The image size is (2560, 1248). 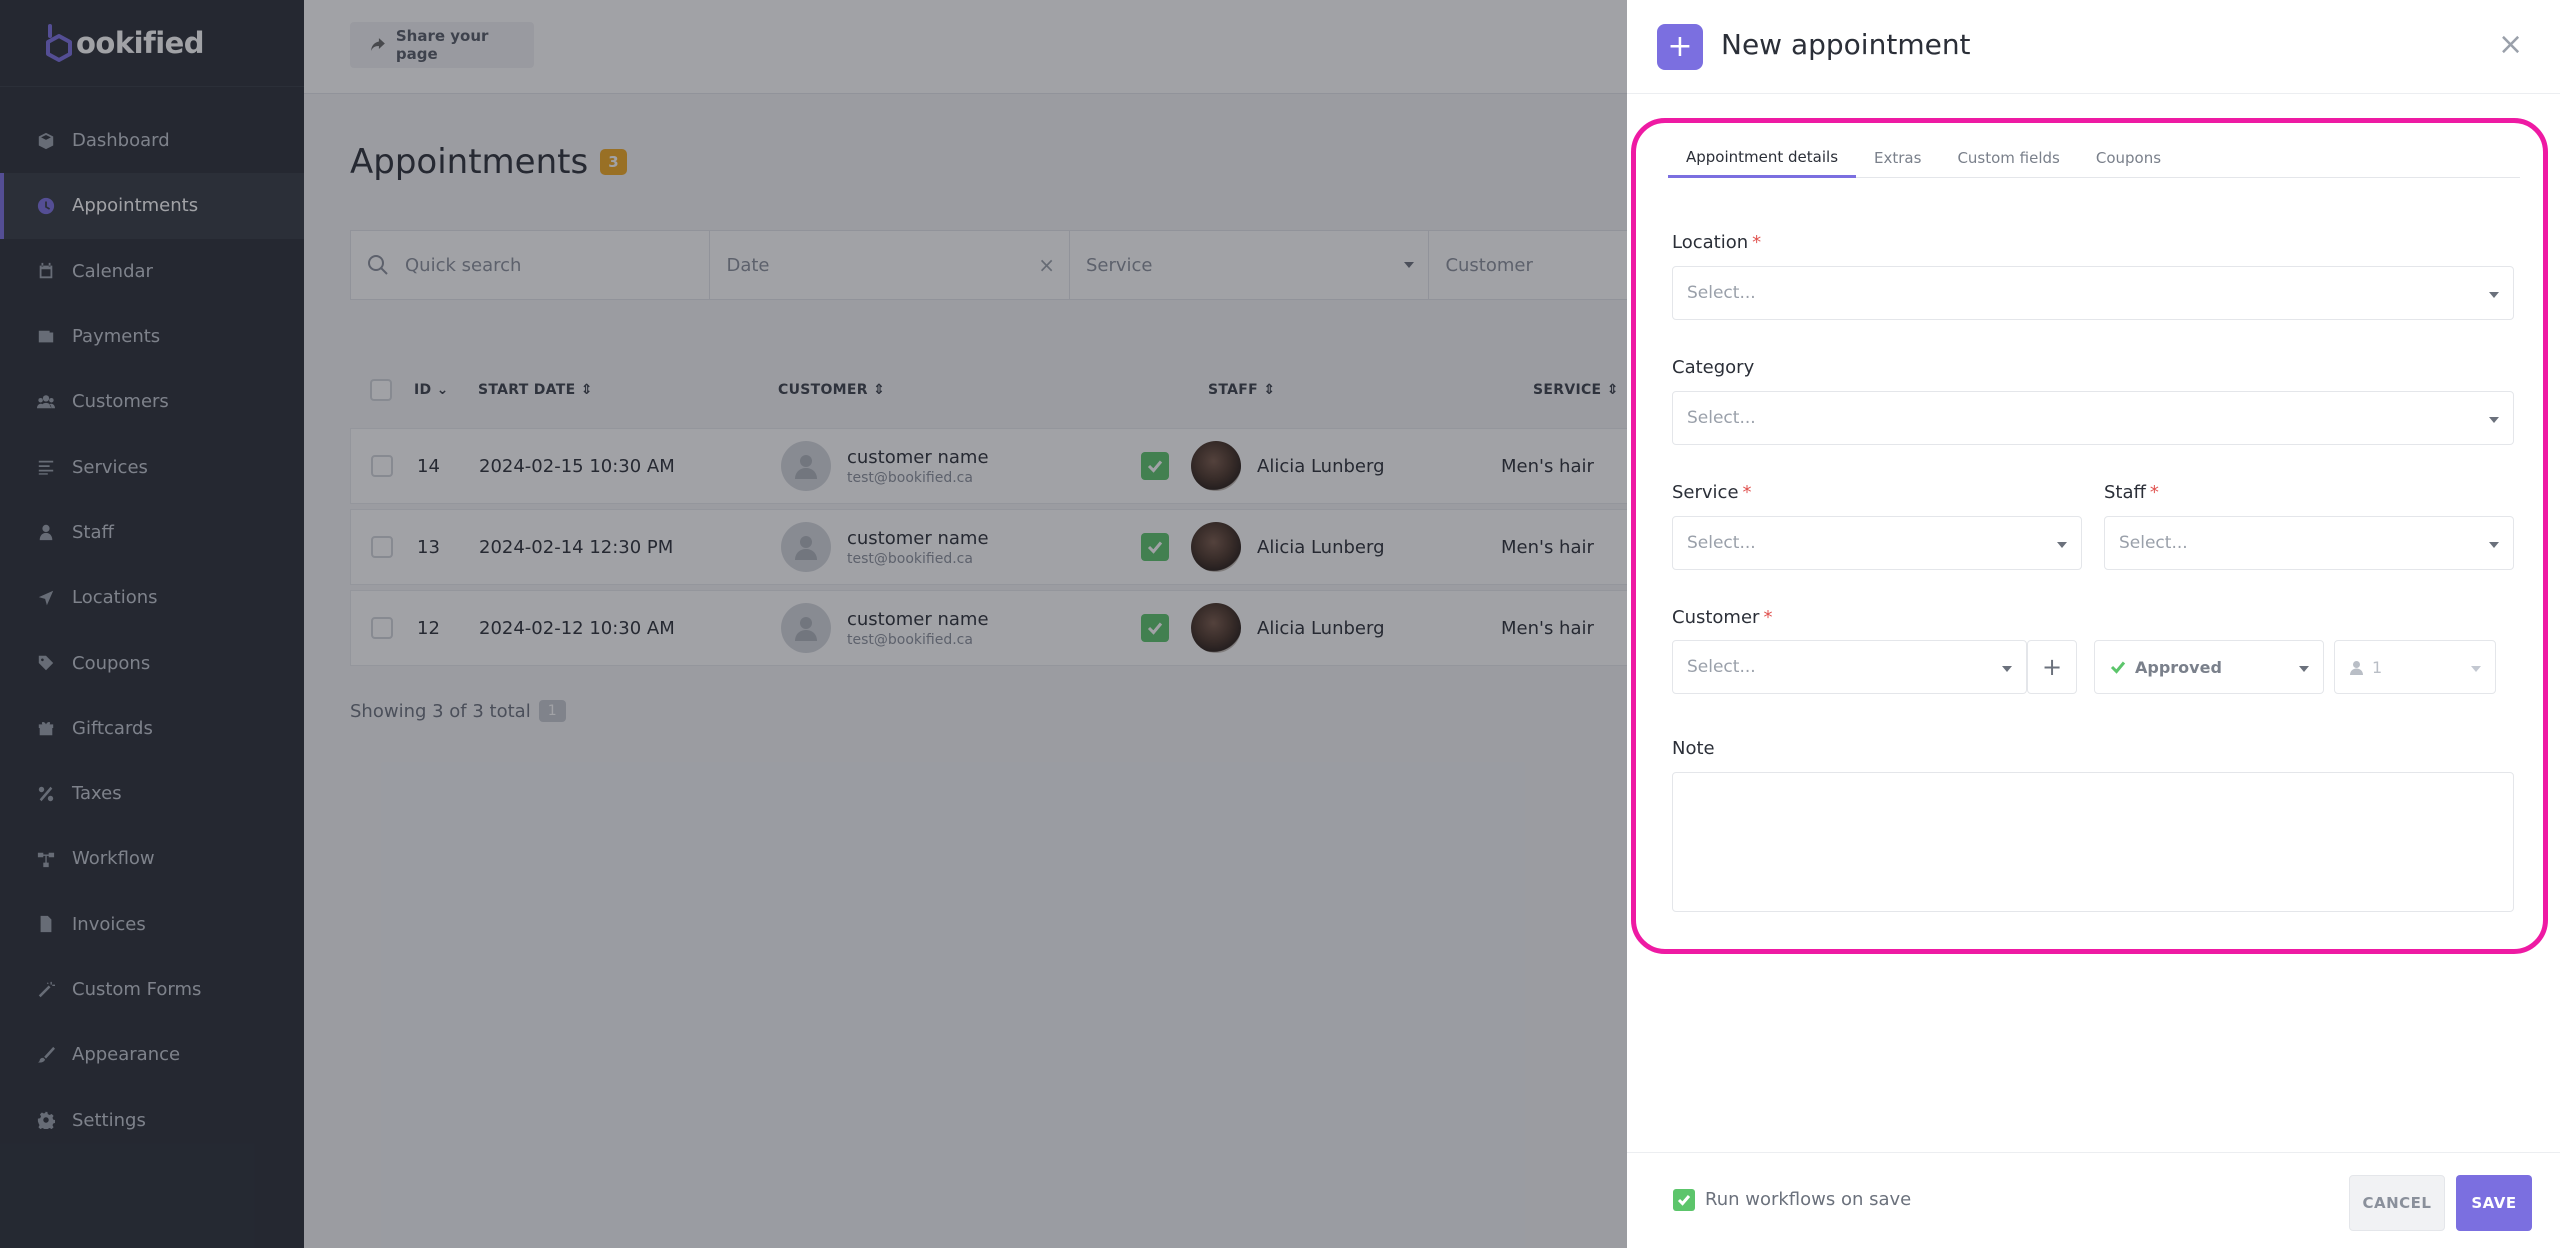 What do you see at coordinates (1712, 492) in the screenshot?
I see `service-label: Service *` at bounding box center [1712, 492].